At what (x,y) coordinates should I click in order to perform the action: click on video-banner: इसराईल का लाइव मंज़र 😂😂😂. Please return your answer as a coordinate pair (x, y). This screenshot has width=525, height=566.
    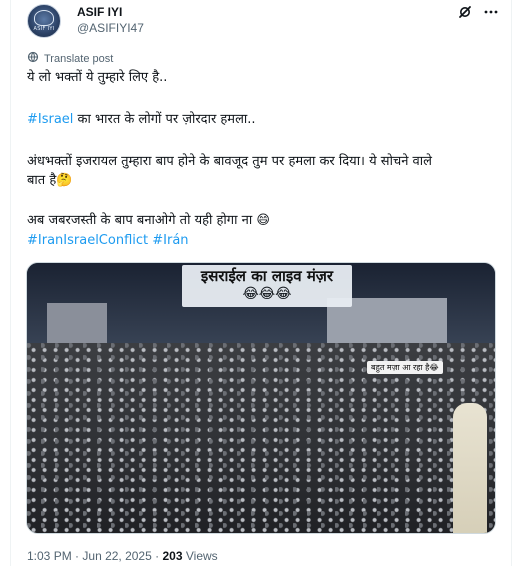
    Looking at the image, I should click on (267, 286).